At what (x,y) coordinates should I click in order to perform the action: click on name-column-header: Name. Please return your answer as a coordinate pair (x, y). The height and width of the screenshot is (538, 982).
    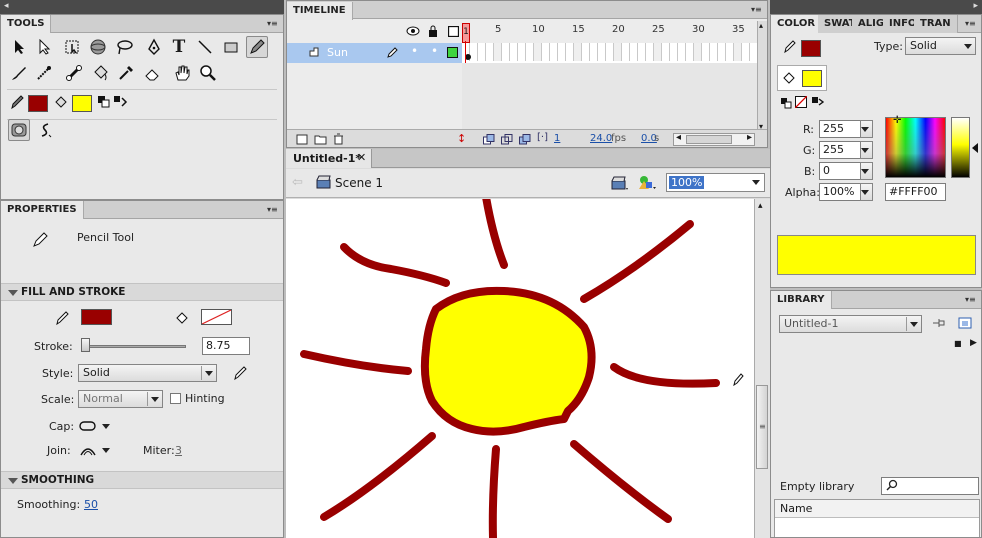
    Looking at the image, I should click on (877, 509).